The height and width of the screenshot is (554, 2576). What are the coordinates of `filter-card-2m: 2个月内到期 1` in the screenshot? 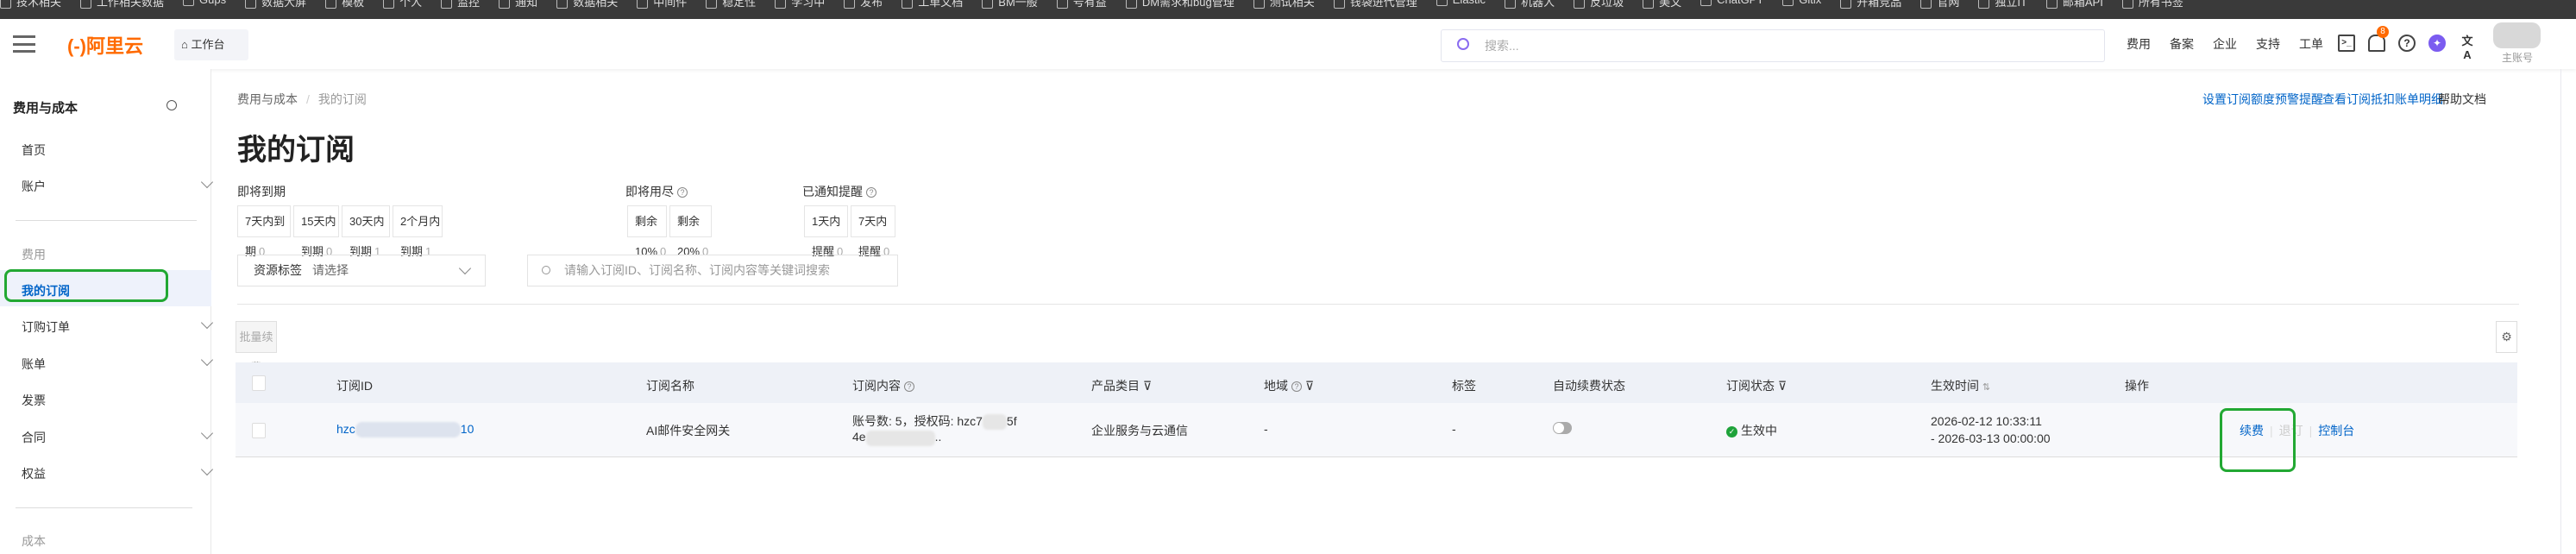 It's located at (418, 231).